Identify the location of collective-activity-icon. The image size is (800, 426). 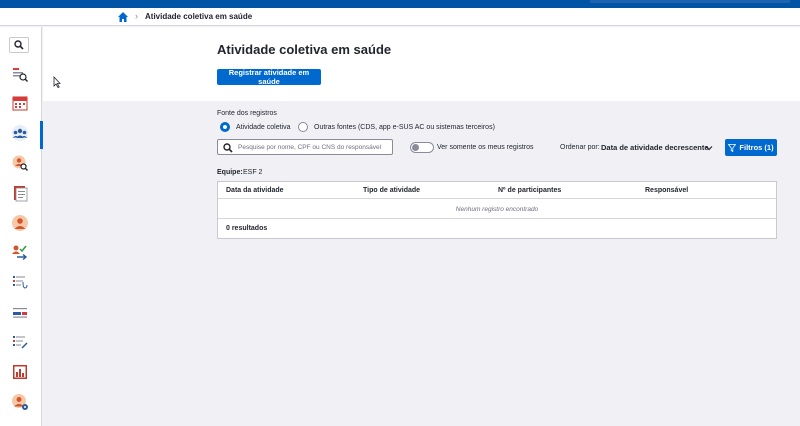
(20, 133).